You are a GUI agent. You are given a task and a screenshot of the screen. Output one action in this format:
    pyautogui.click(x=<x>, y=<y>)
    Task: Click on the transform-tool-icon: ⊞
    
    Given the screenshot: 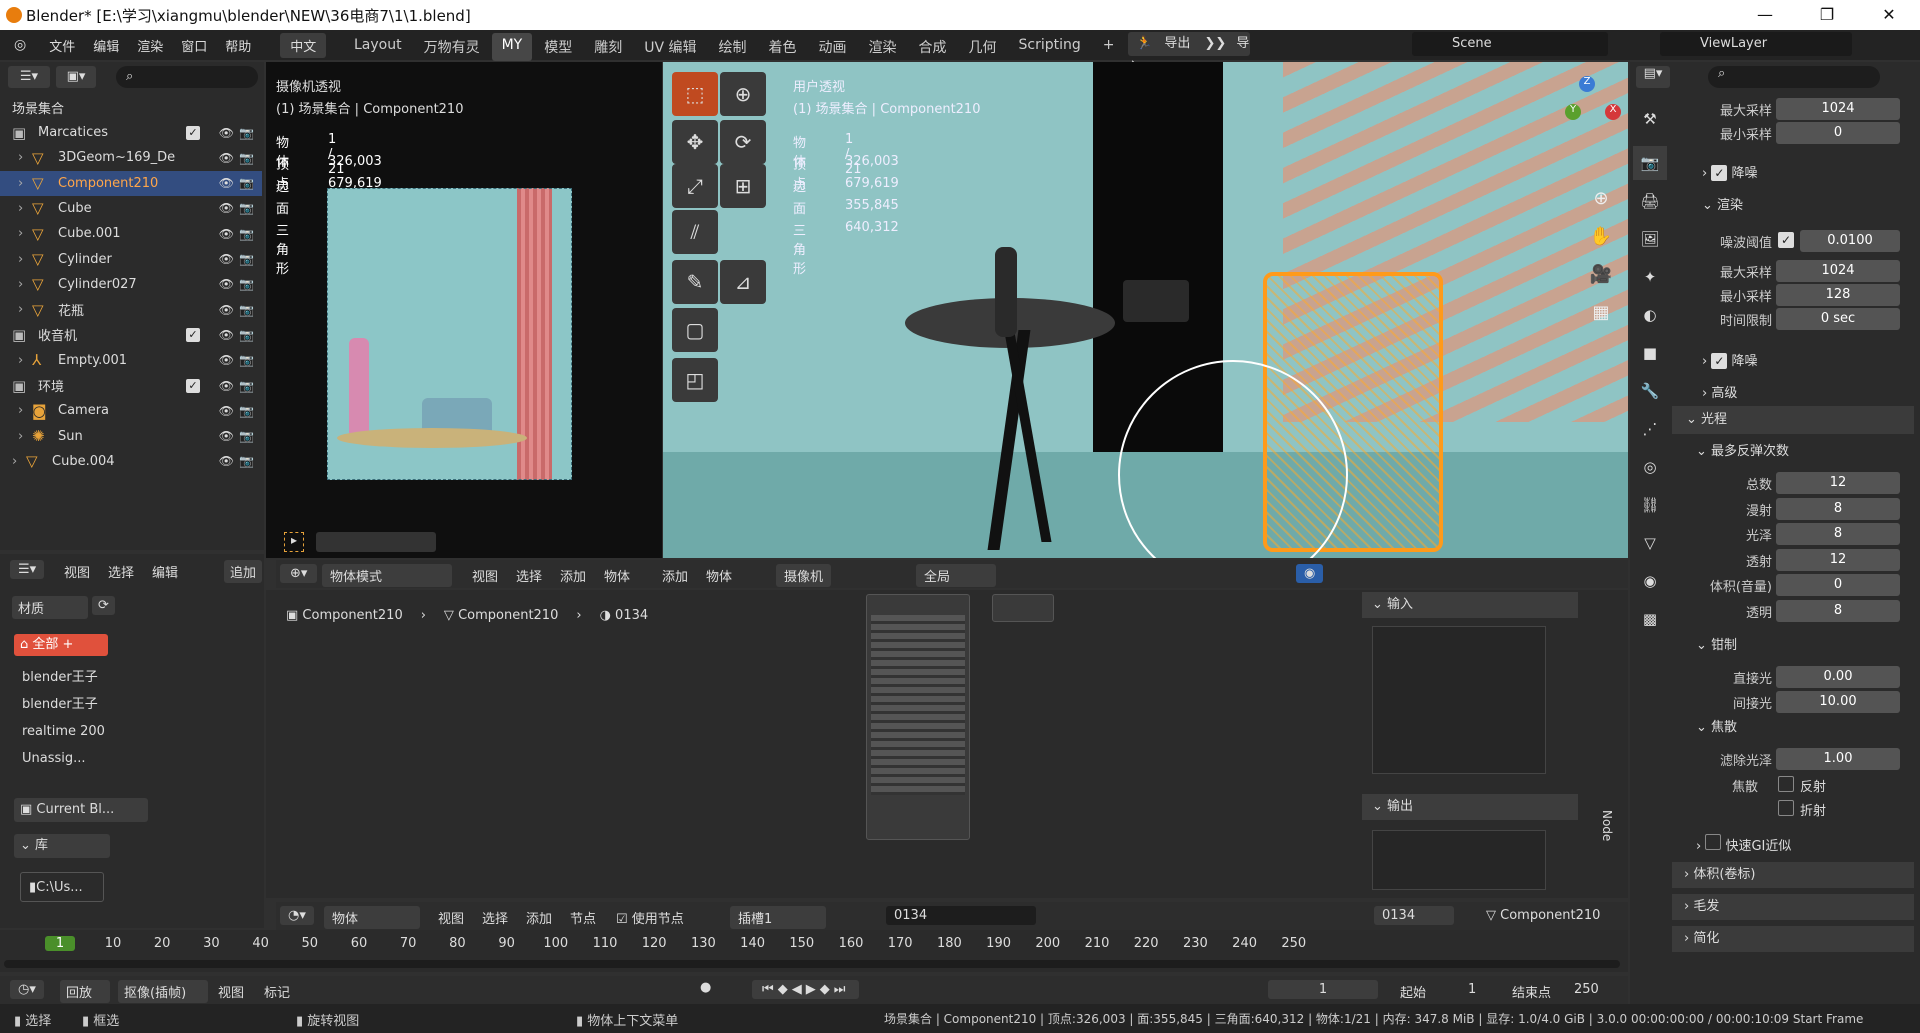 What is the action you would take?
    pyautogui.click(x=743, y=186)
    